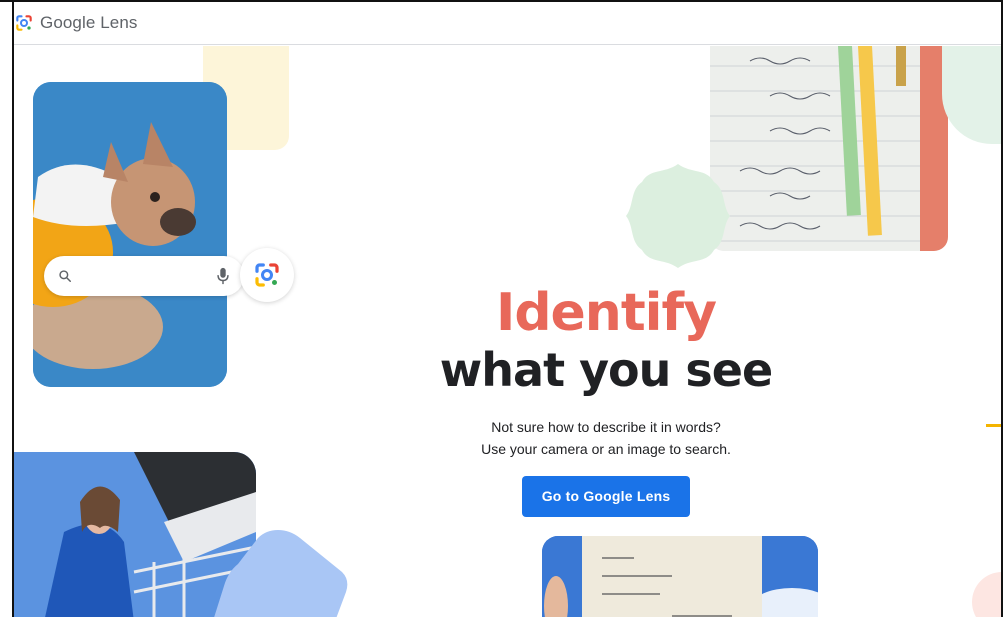 The height and width of the screenshot is (617, 1003). What do you see at coordinates (972, 95) in the screenshot?
I see `mint-decor-shape` at bounding box center [972, 95].